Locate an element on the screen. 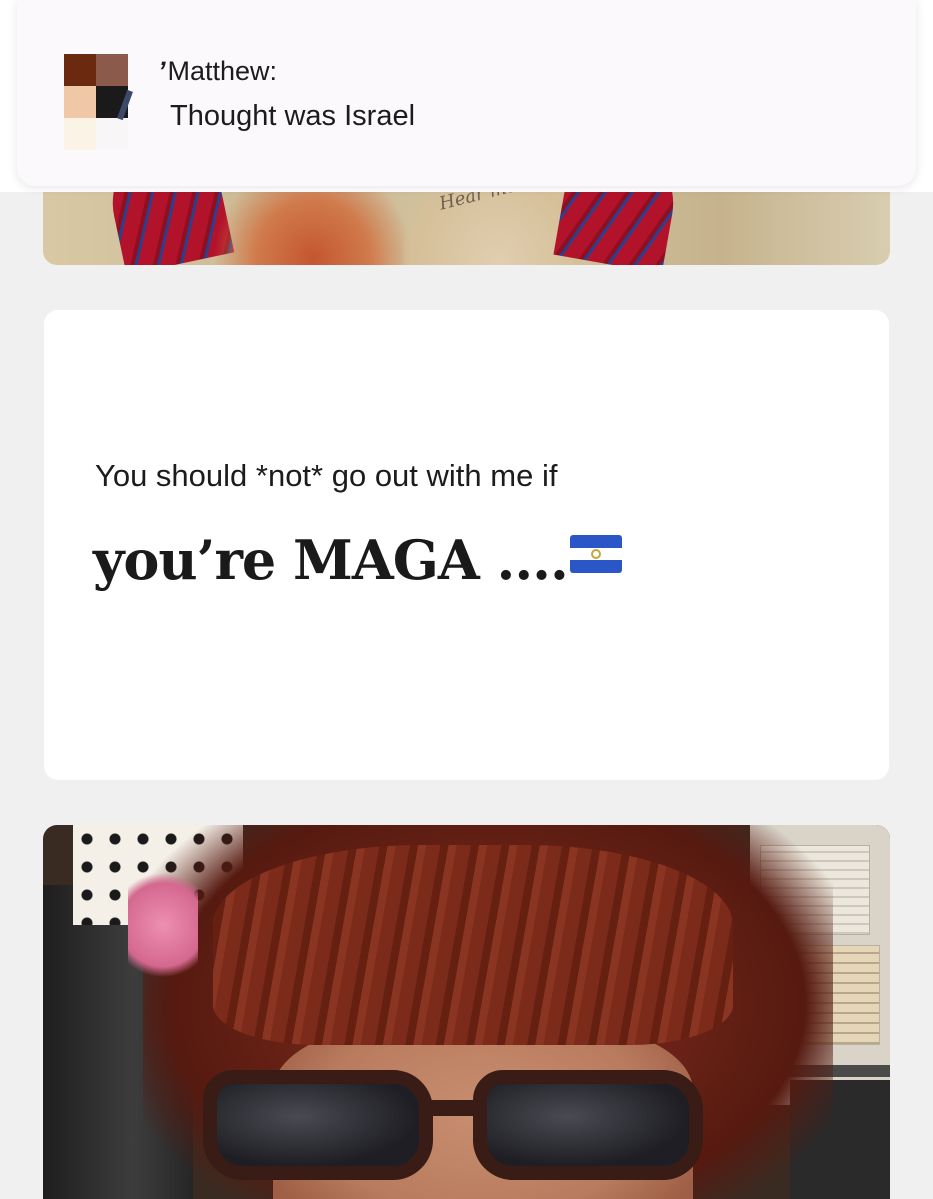 The image size is (933, 1199). notification-sender: ʼMatthew: is located at coordinates (217, 71).